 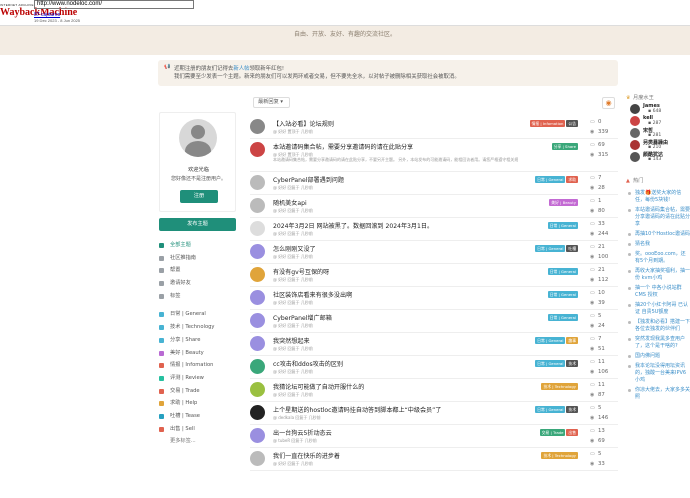 I want to click on nav-tag-item: 日常 | General, so click(x=199, y=314).